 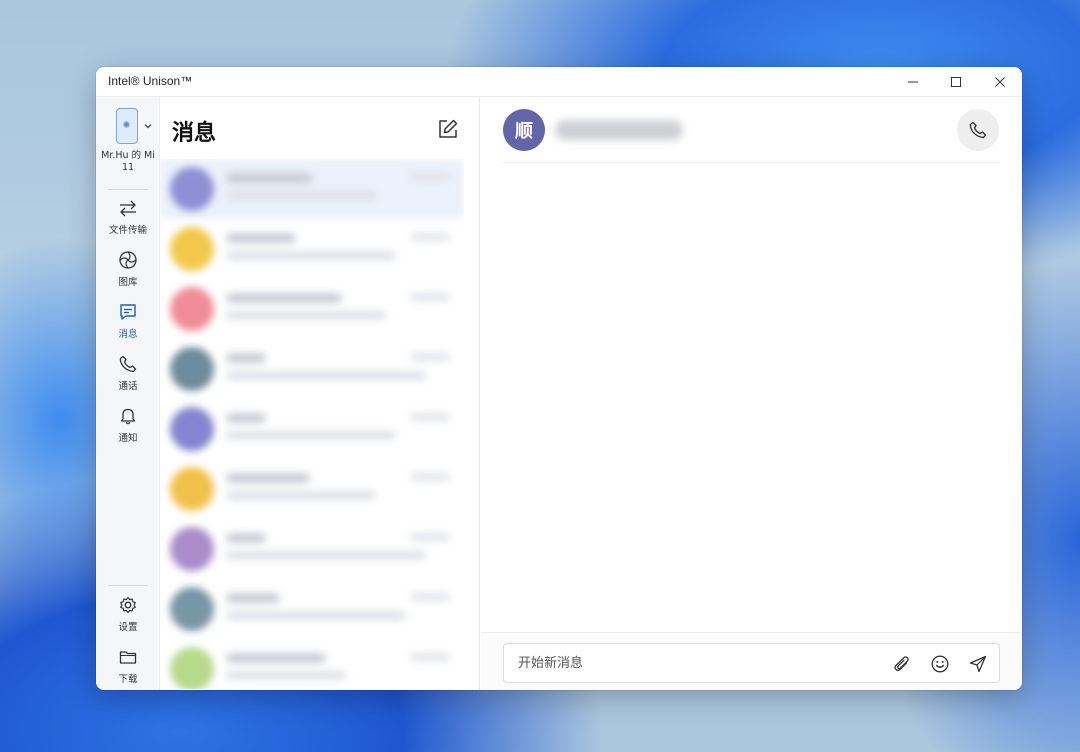 I want to click on emoji-icon, so click(x=940, y=664).